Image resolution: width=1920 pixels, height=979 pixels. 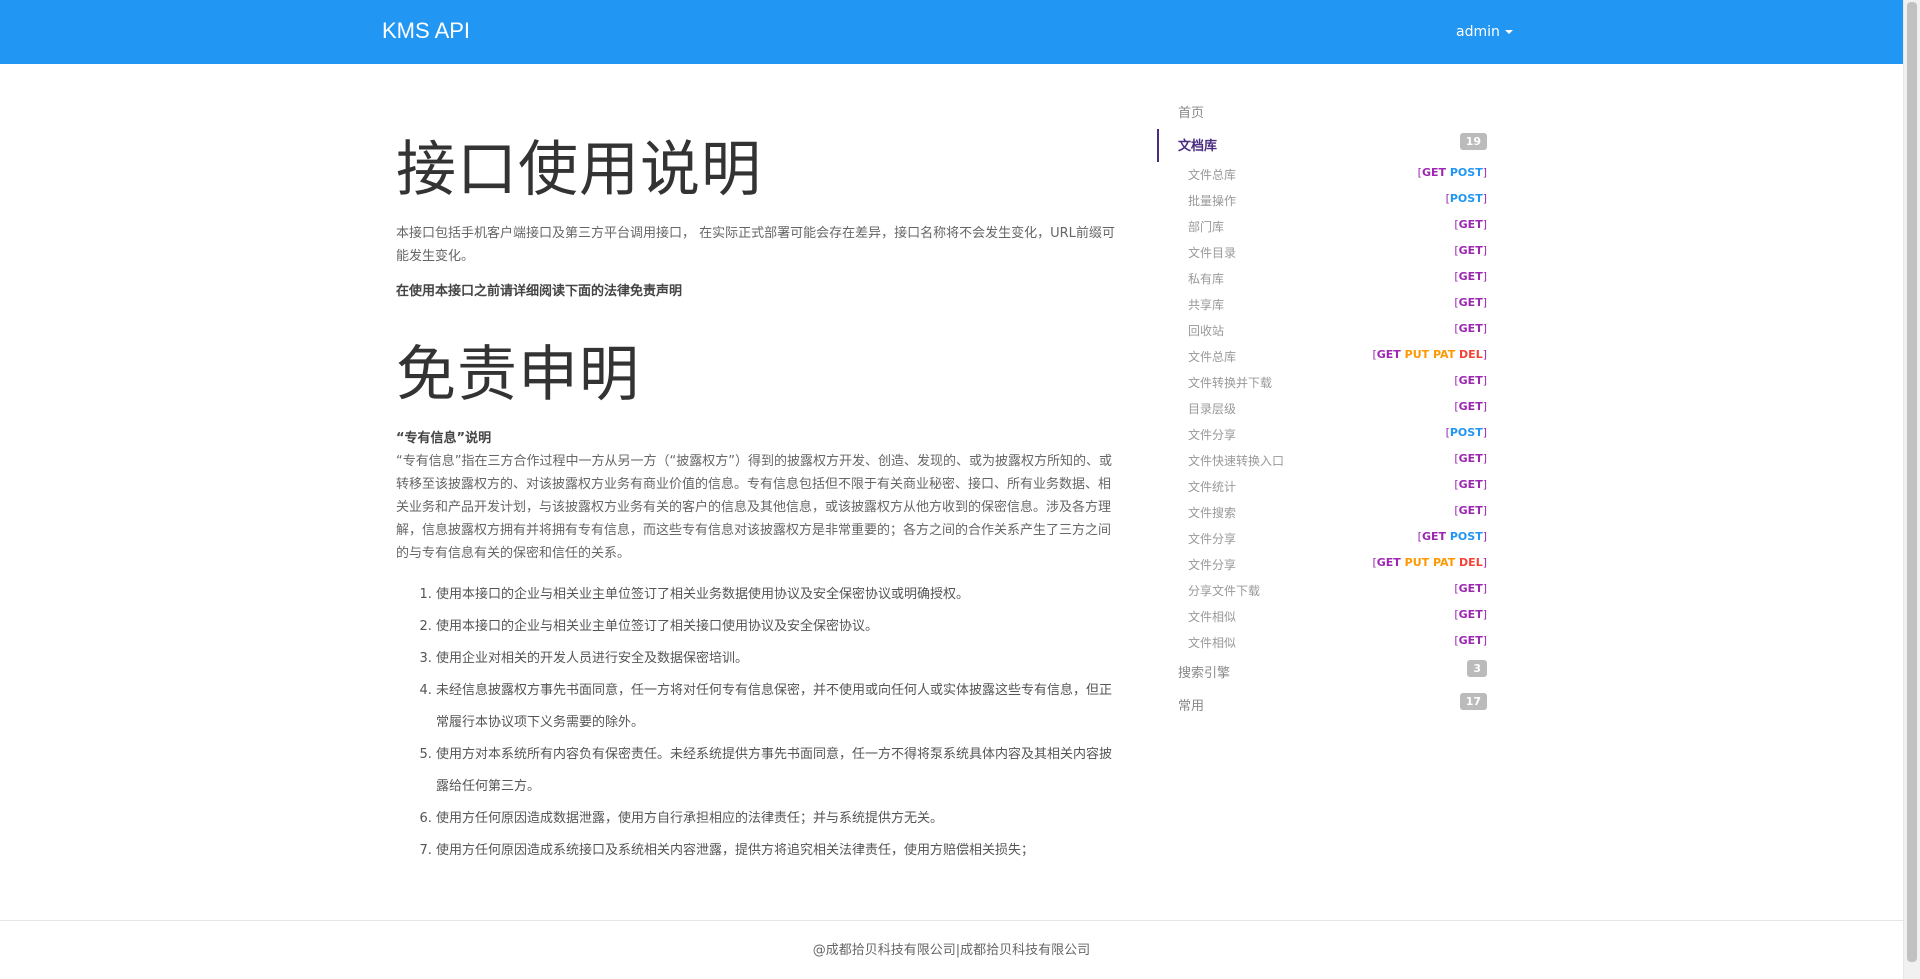 What do you see at coordinates (1236, 461) in the screenshot?
I see `toc-subitem-label: 文件快速转换入口` at bounding box center [1236, 461].